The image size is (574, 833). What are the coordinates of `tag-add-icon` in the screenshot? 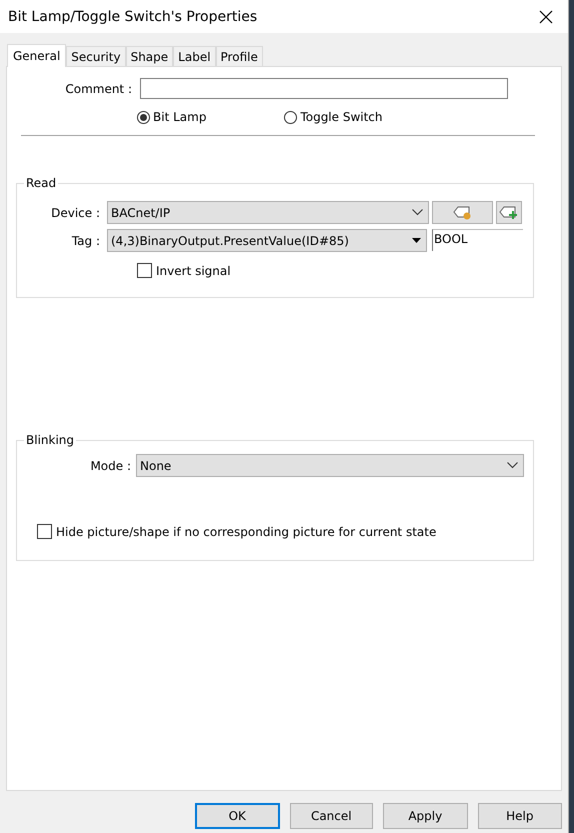 It's located at (509, 213).